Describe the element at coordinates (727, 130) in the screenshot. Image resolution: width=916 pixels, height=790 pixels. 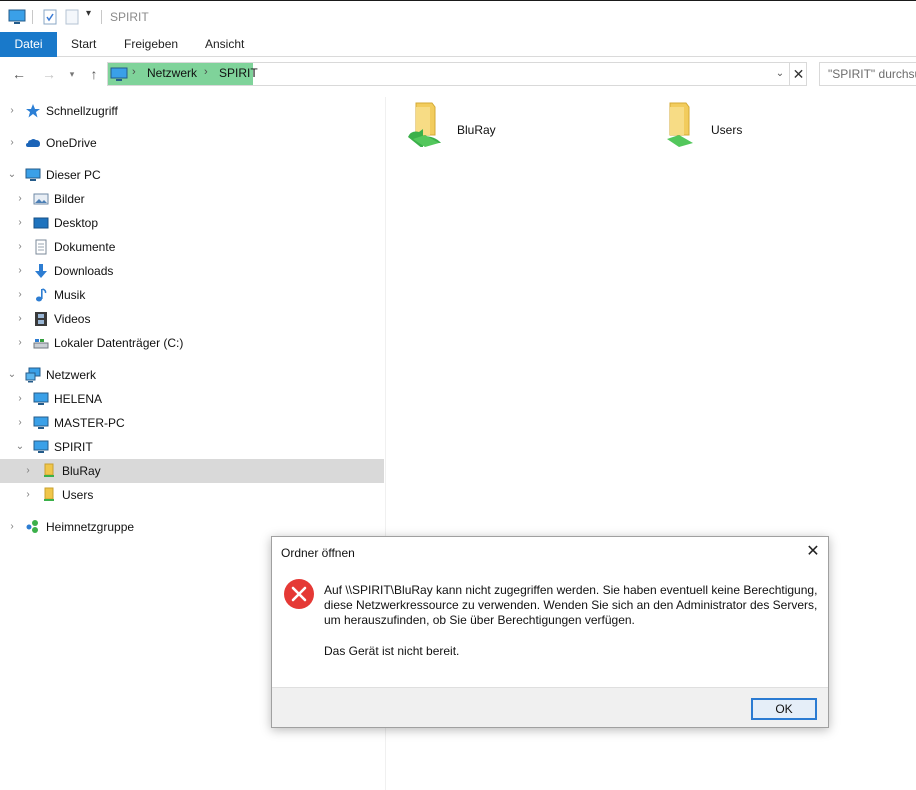
I see `folder-label: Users` at that location.